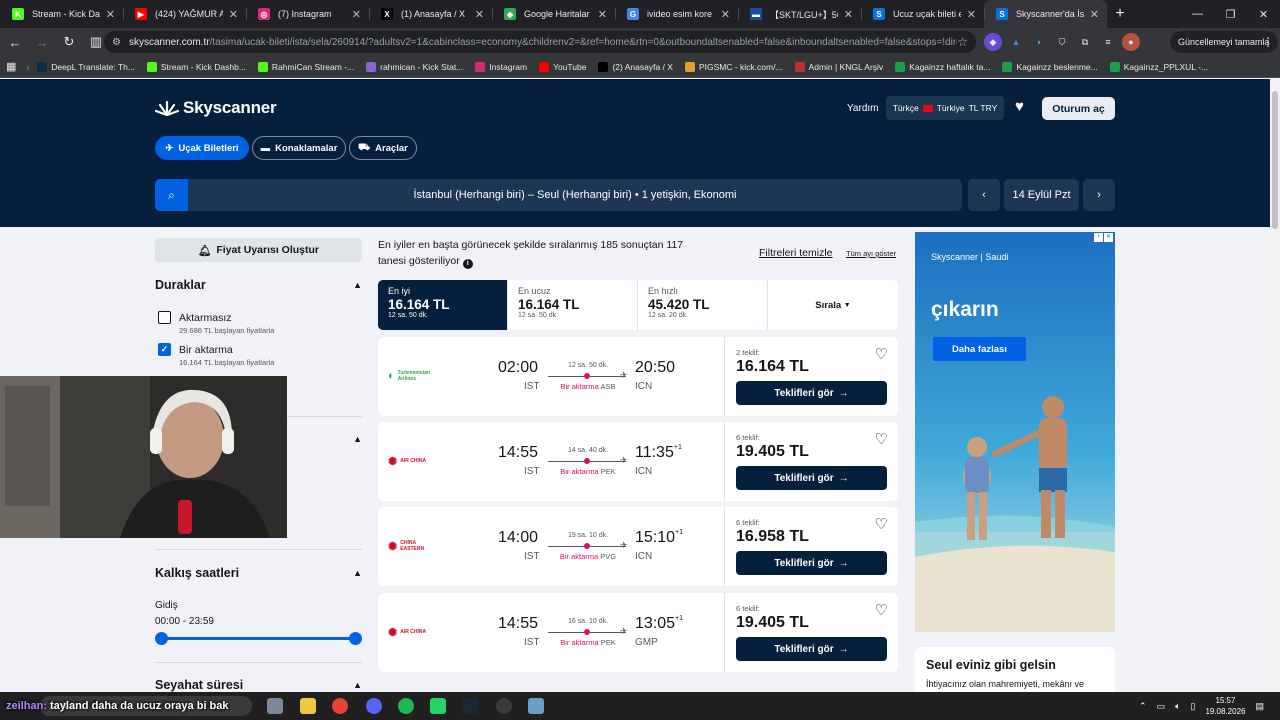 This screenshot has height=720, width=1280. I want to click on next-date-button: ›, so click(1099, 195).